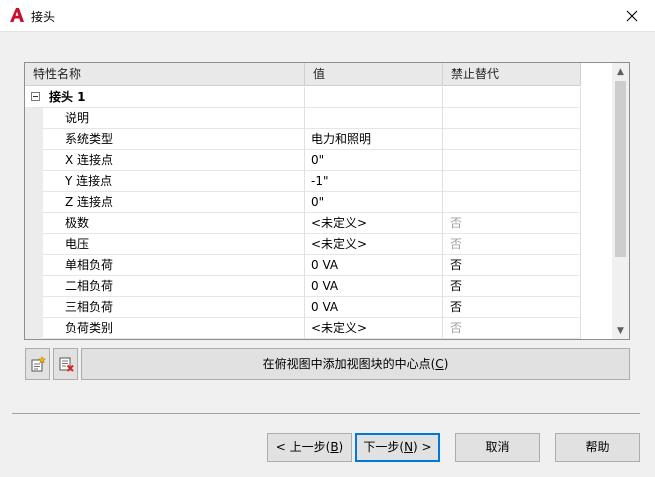 This screenshot has width=655, height=477. I want to click on group-label: 接头 1, so click(174, 97).